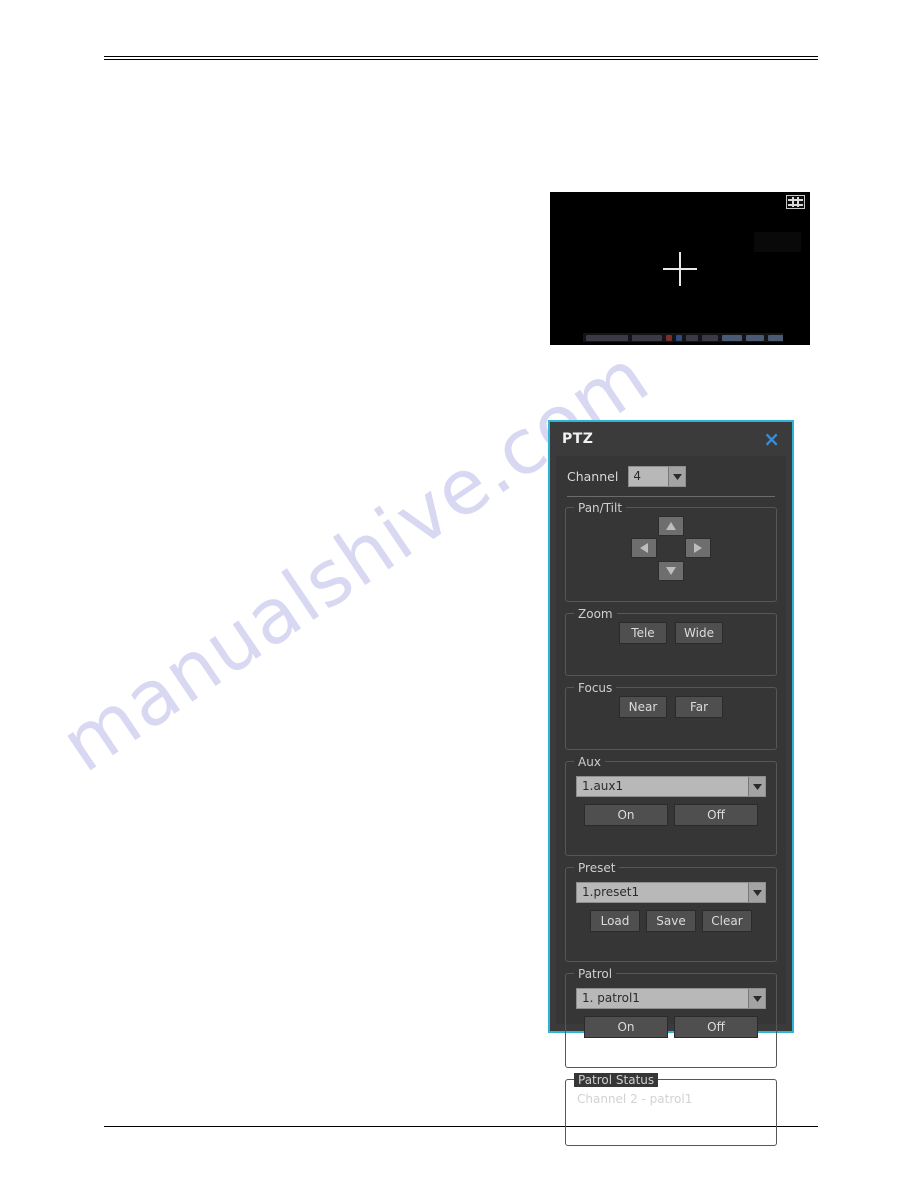  I want to click on patrol-group: Patrol 1. patrol1 On Off, so click(671, 1017).